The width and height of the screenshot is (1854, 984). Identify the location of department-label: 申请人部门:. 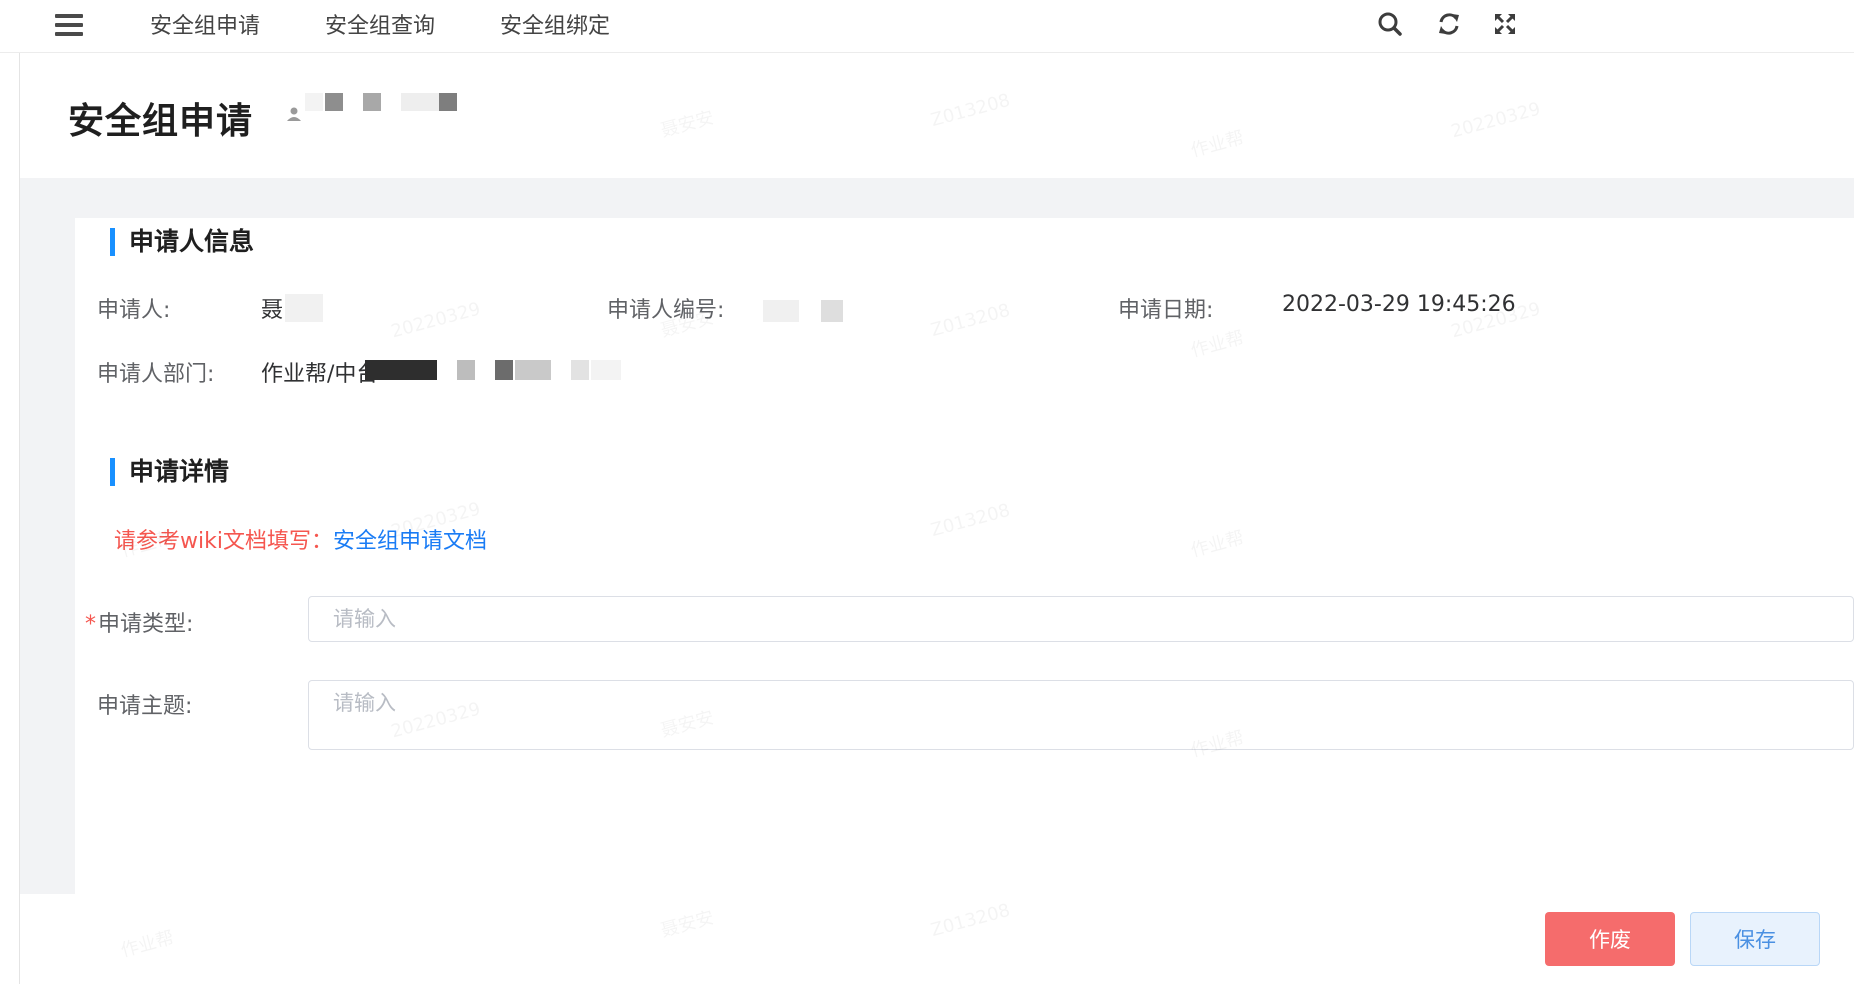
(156, 374).